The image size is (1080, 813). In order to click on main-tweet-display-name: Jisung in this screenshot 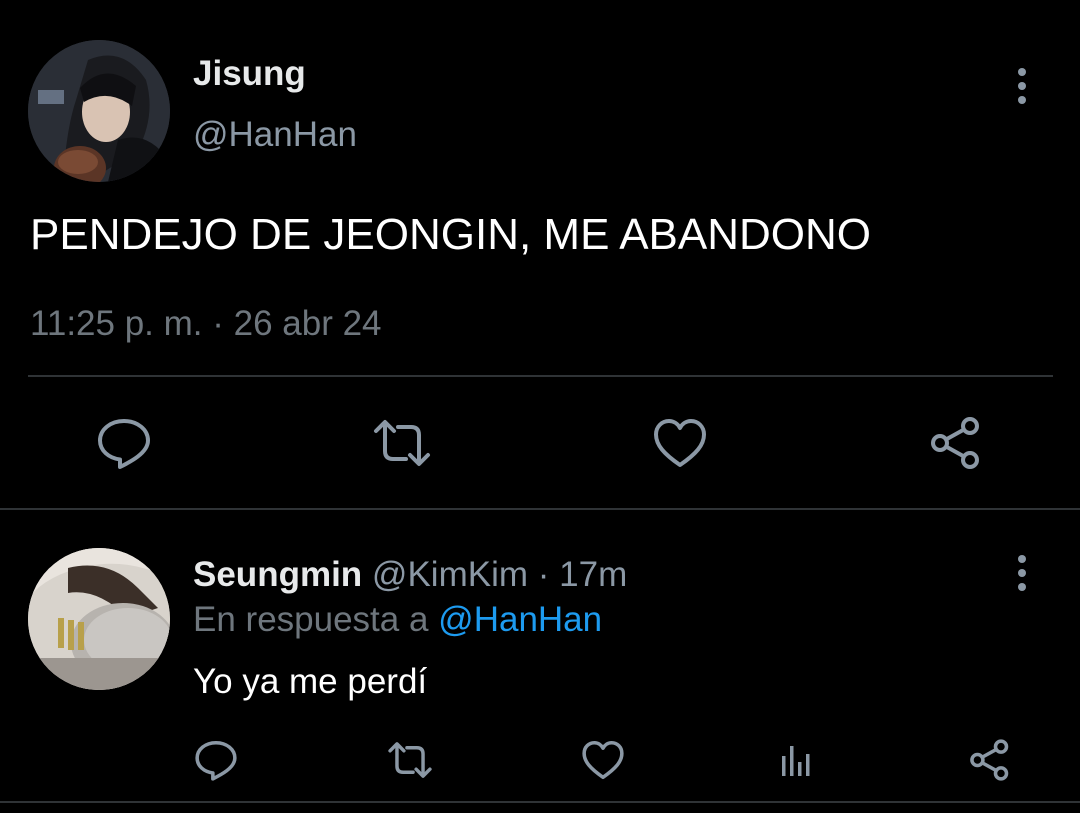, I will do `click(249, 74)`.